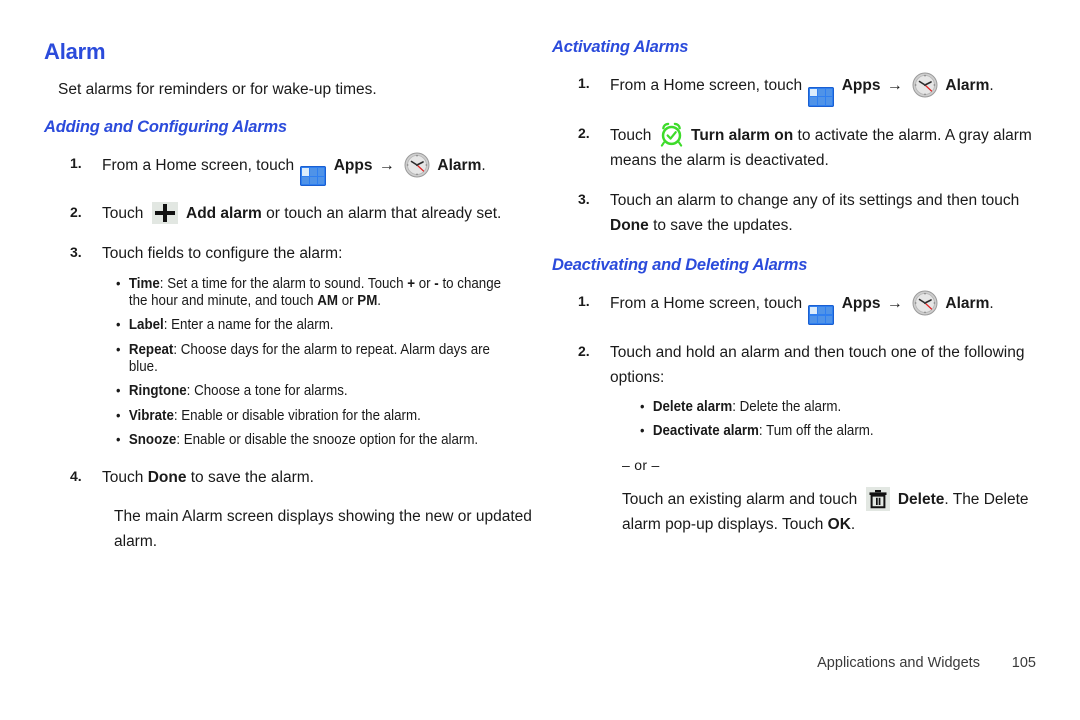  I want to click on page-number: 105, so click(1023, 663).